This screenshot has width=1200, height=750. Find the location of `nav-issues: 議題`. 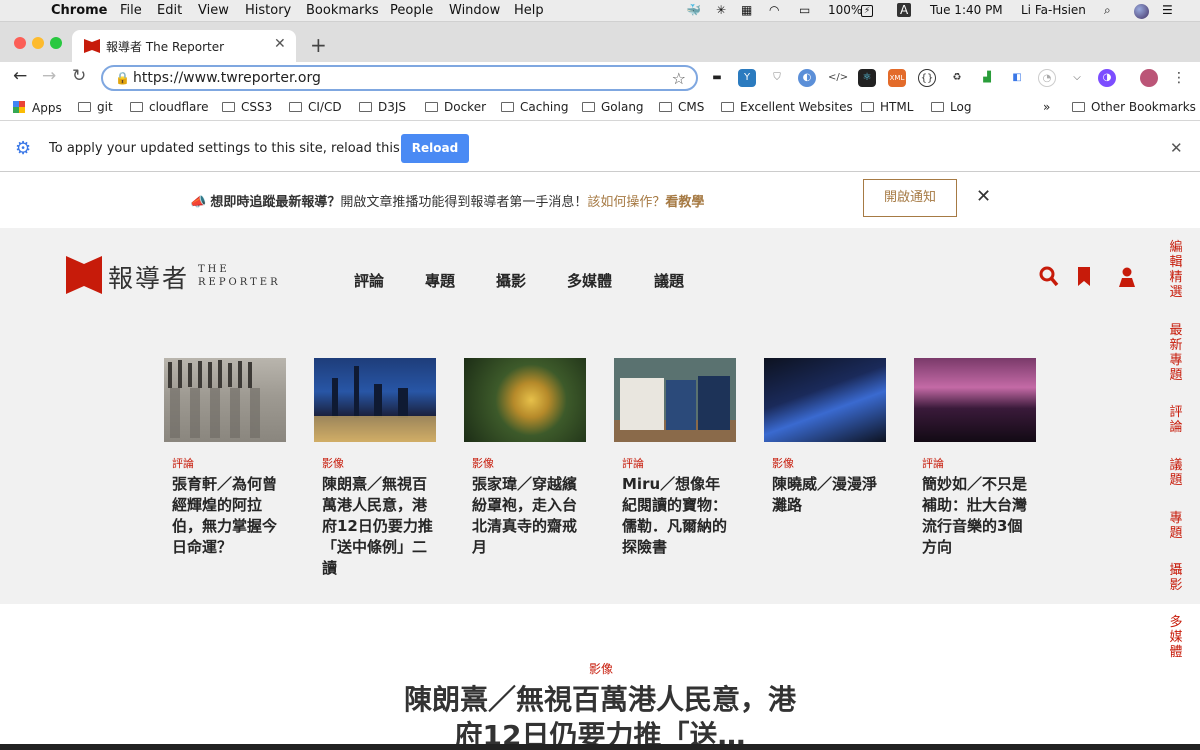

nav-issues: 議題 is located at coordinates (669, 280).